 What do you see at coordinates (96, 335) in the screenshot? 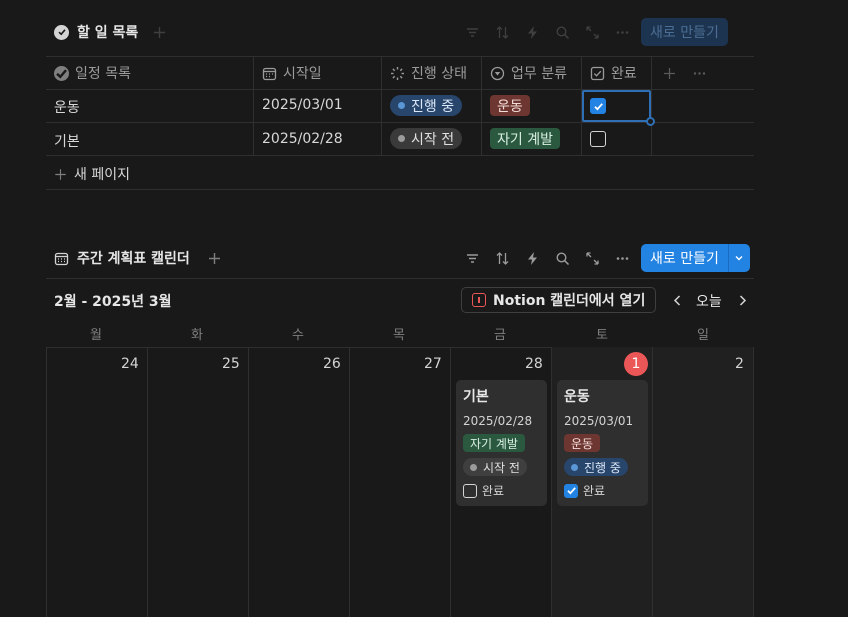
I see `weekday-label: 월` at bounding box center [96, 335].